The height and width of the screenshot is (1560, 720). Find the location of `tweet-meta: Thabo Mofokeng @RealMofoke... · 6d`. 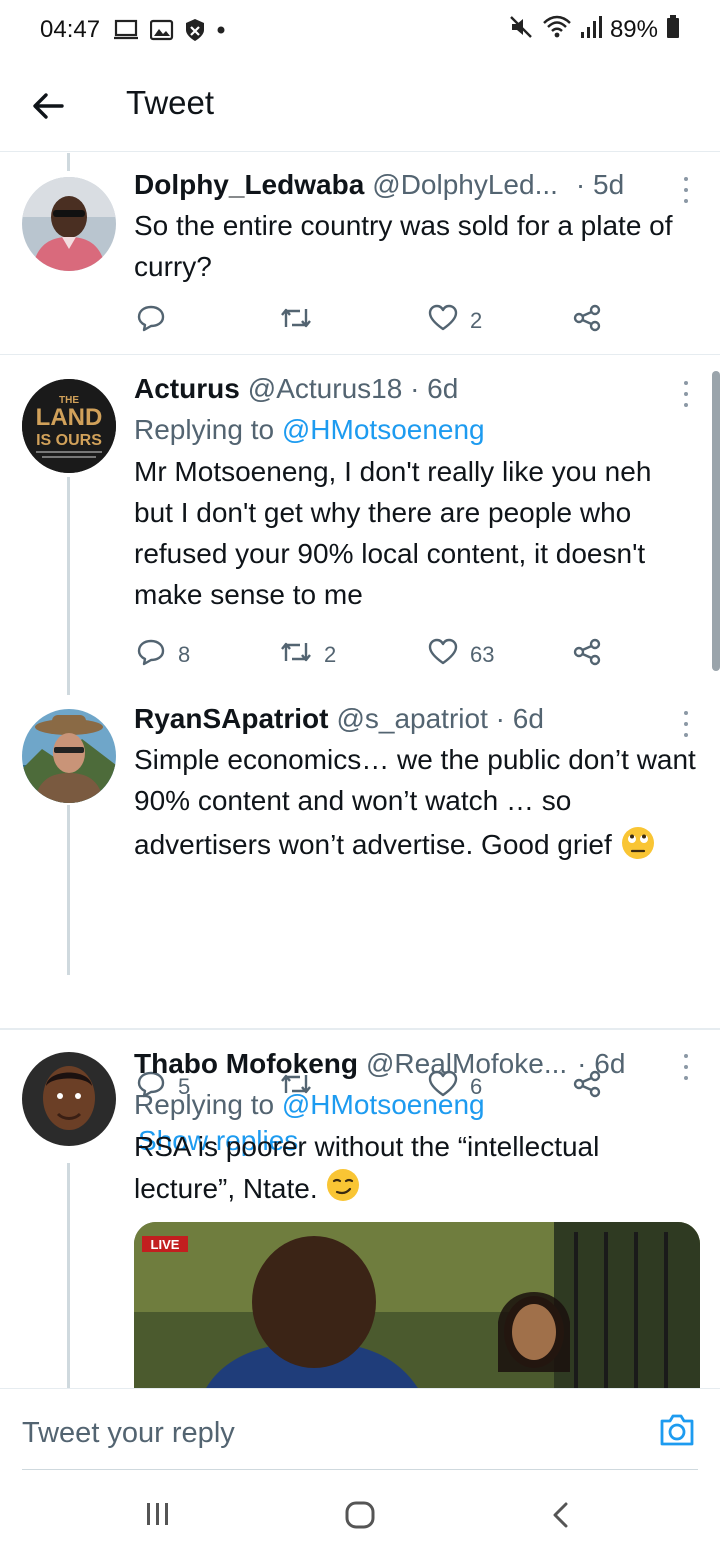

tweet-meta: Thabo Mofokeng @RealMofoke... · 6d is located at coordinates (416, 1064).